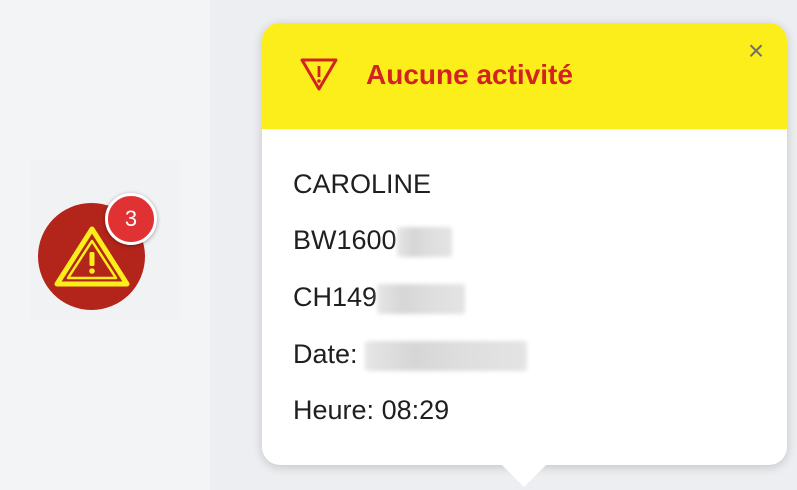  What do you see at coordinates (325, 354) in the screenshot?
I see `date-label: Date:` at bounding box center [325, 354].